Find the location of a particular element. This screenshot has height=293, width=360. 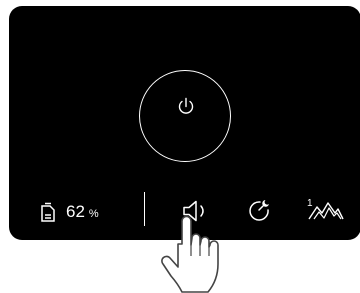

divider is located at coordinates (144, 209).